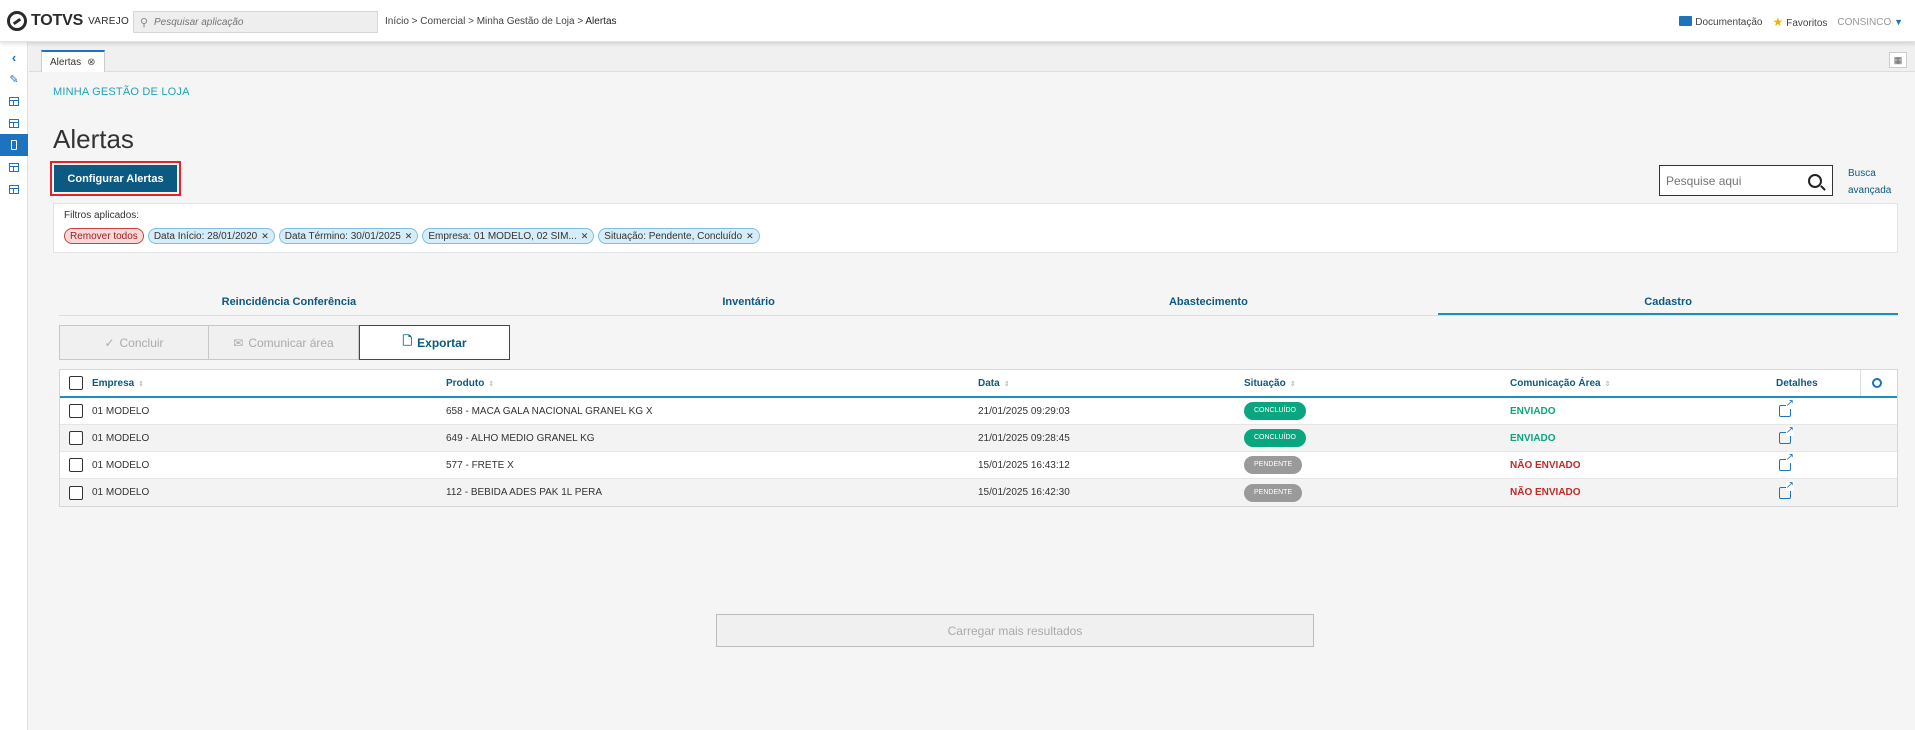 The width and height of the screenshot is (1915, 730). Describe the element at coordinates (144, 22) in the screenshot. I see `search-icon: ⚲` at that location.